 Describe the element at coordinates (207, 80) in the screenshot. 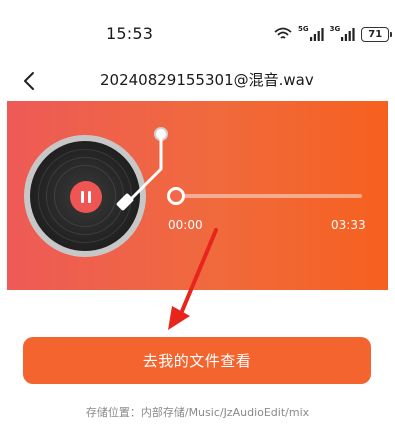

I see `page-title: 20240829155301@混音.wav` at that location.